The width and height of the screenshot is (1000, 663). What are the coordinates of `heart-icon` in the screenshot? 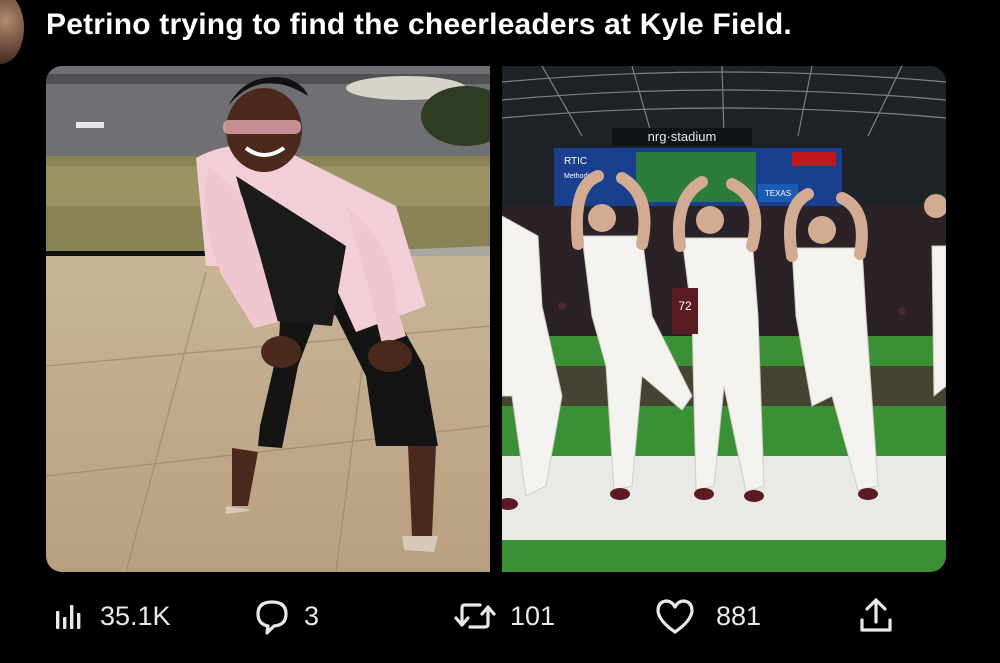 It's located at (675, 616).